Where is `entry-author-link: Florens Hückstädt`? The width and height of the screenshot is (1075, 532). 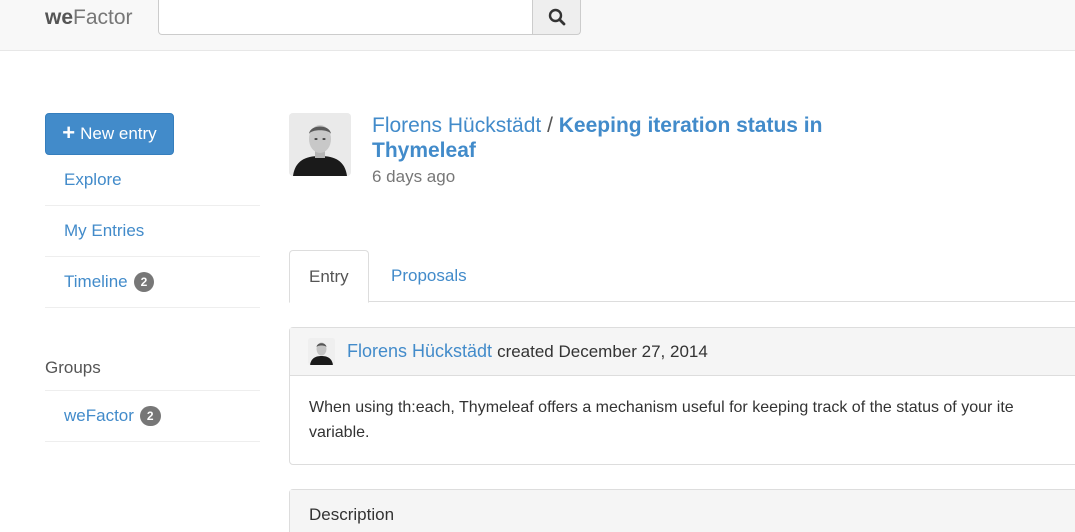 entry-author-link: Florens Hückstädt is located at coordinates (456, 125).